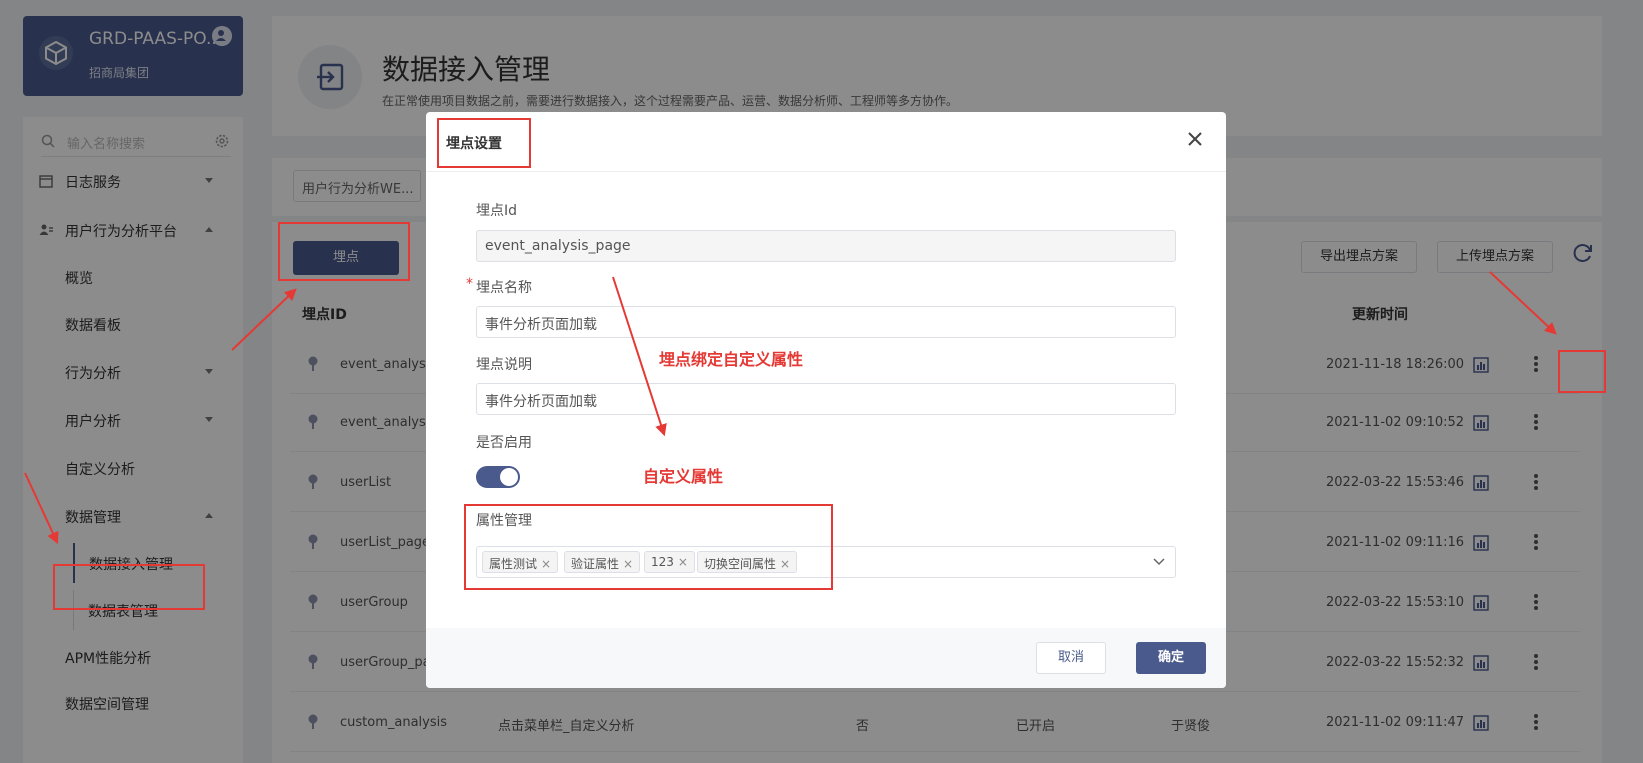  What do you see at coordinates (826, 658) in the screenshot?
I see `dialog-footer: 取消 确定` at bounding box center [826, 658].